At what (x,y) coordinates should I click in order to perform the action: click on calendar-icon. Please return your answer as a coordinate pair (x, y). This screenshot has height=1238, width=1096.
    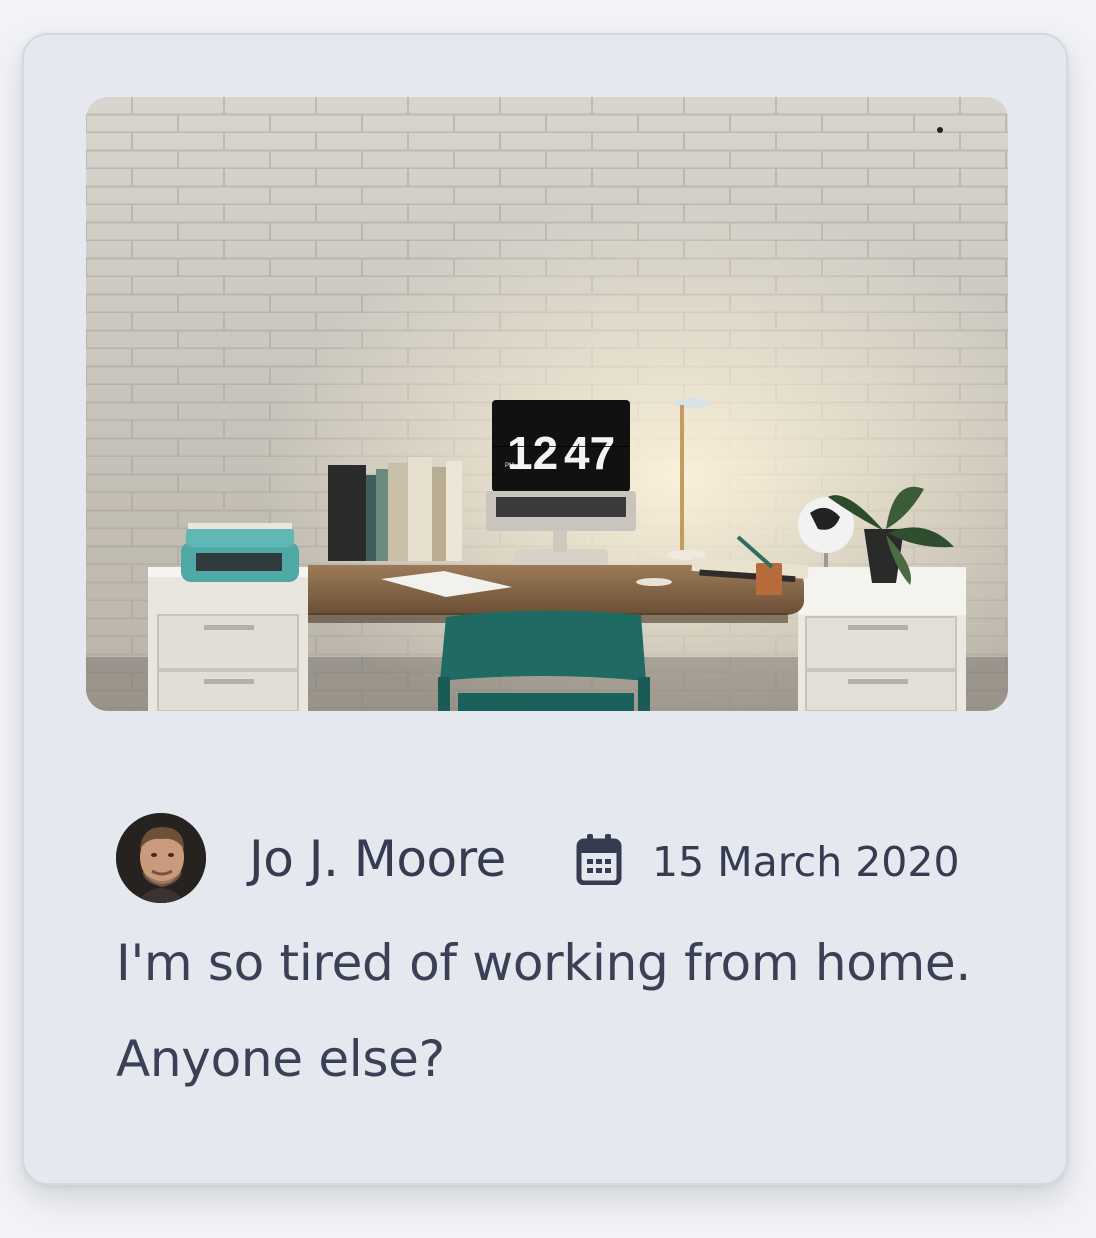
    Looking at the image, I should click on (599, 859).